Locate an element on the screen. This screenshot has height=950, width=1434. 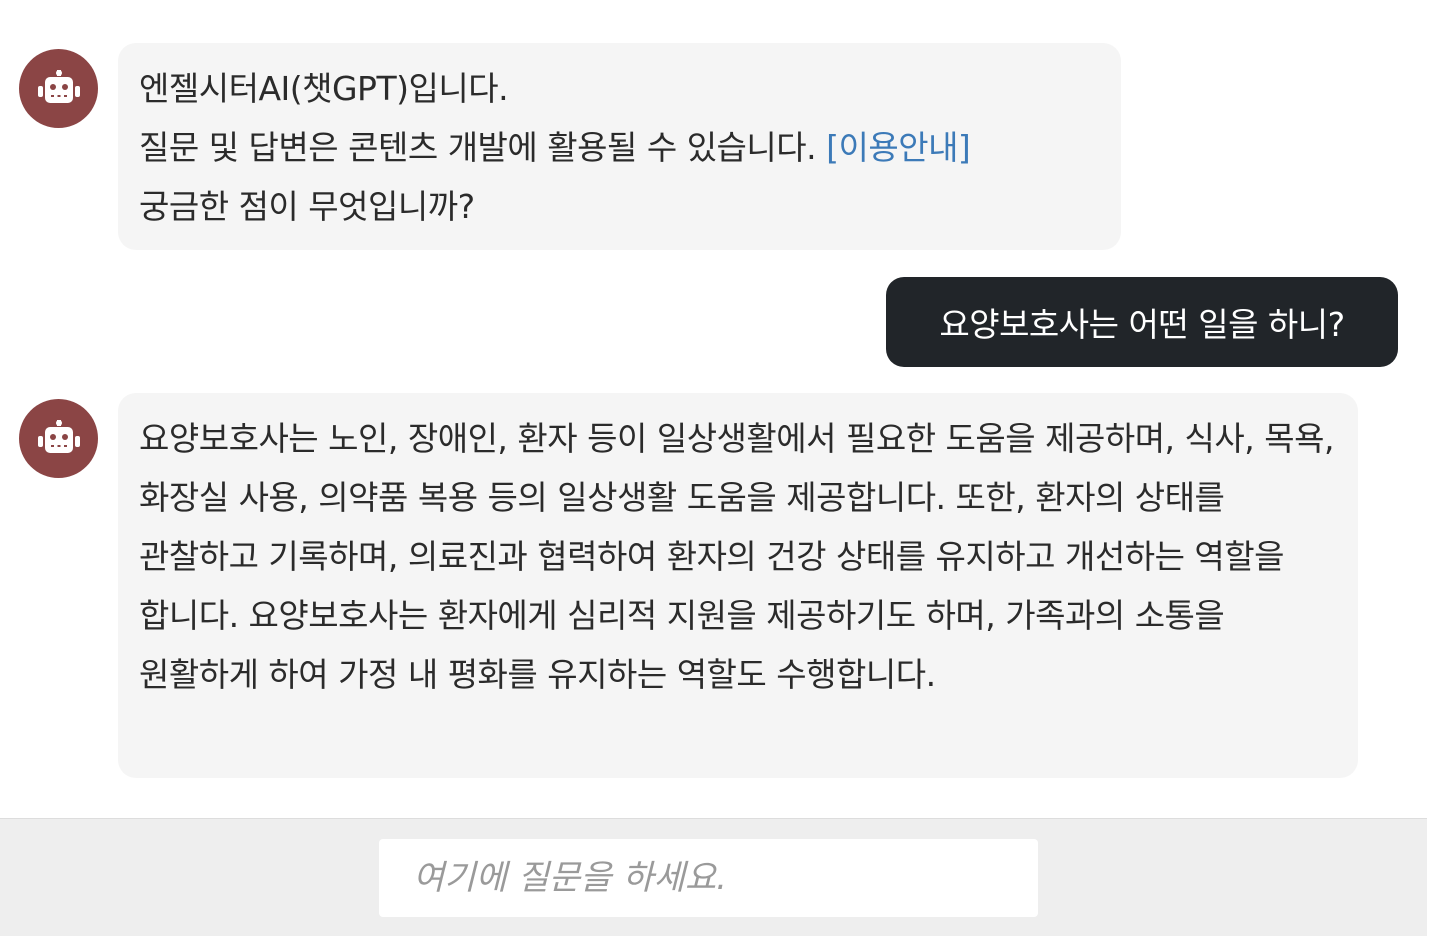
question-input is located at coordinates (708, 878).